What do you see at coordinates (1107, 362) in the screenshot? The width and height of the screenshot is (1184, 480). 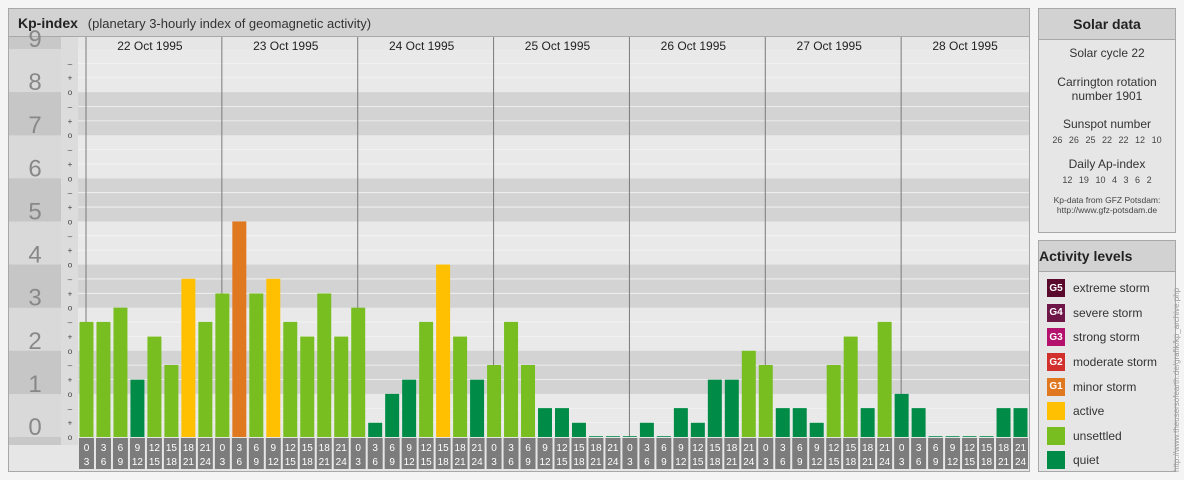 I see `activity-level-item: G2 moderate storm` at bounding box center [1107, 362].